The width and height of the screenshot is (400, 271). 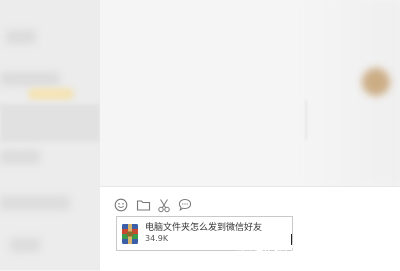 I want to click on scissors-icon, so click(x=165, y=206).